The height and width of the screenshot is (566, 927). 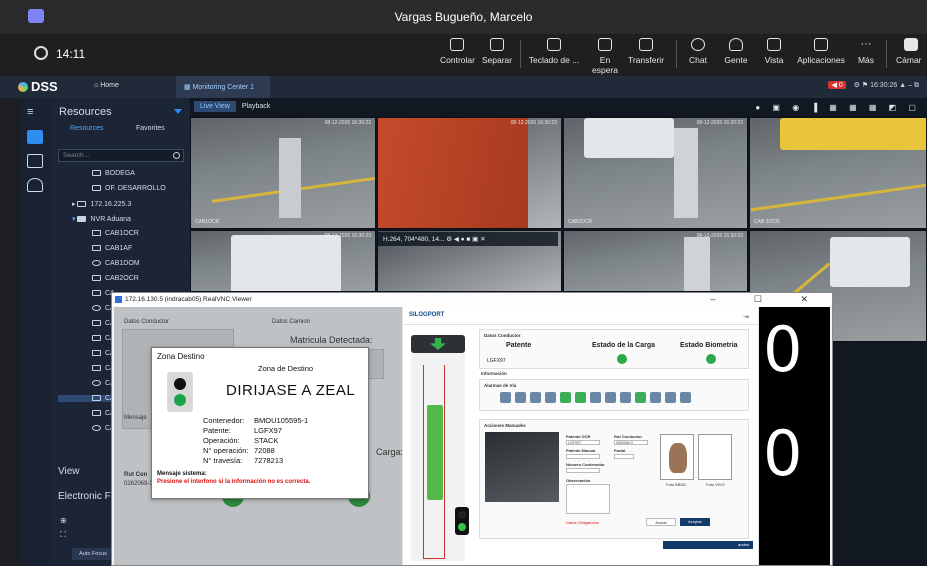 I want to click on patente-manual-field, so click(x=583, y=456).